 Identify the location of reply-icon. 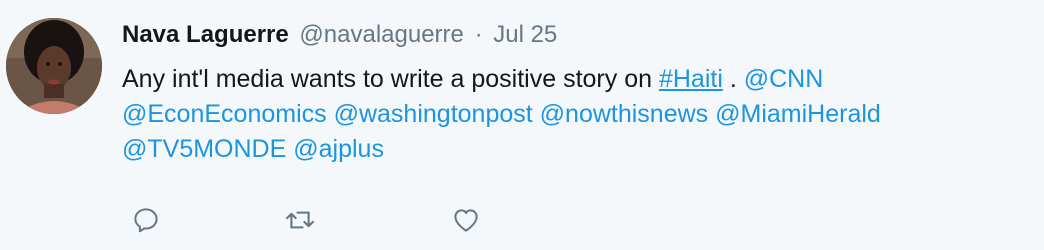
(146, 220).